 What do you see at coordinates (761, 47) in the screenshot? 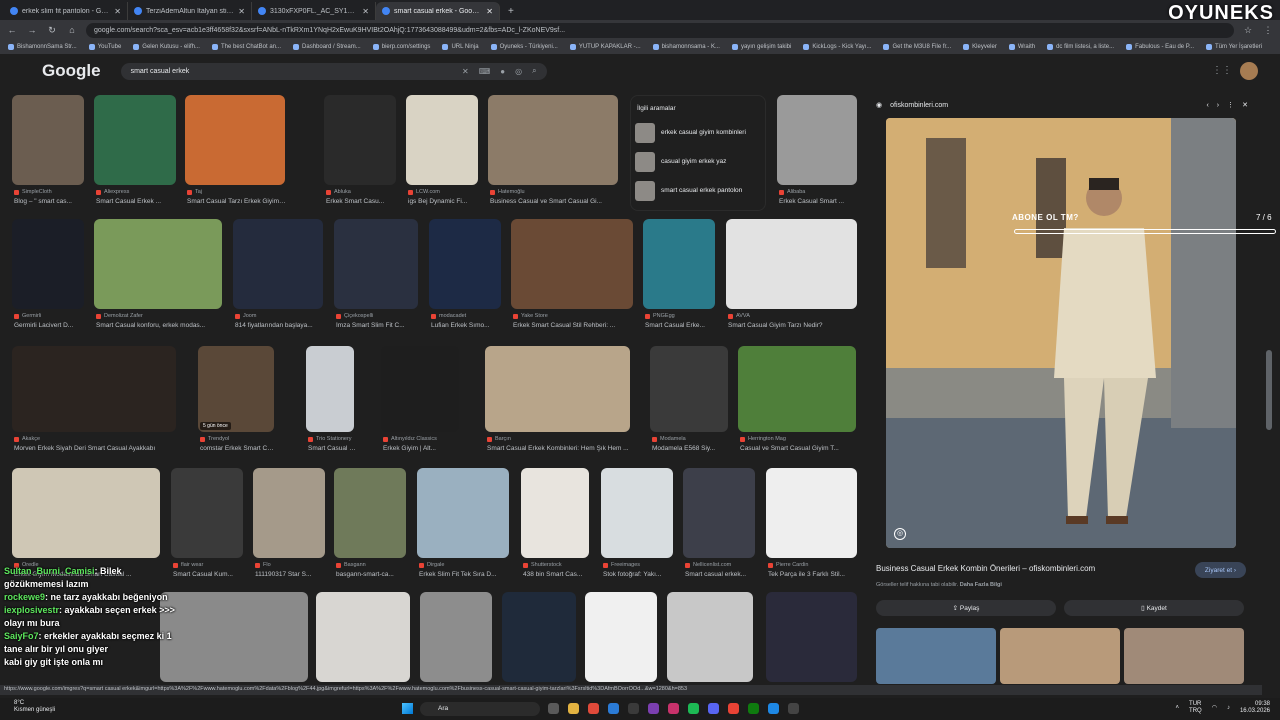
I see `bookmark-item: yayın gelişim takibi` at bounding box center [761, 47].